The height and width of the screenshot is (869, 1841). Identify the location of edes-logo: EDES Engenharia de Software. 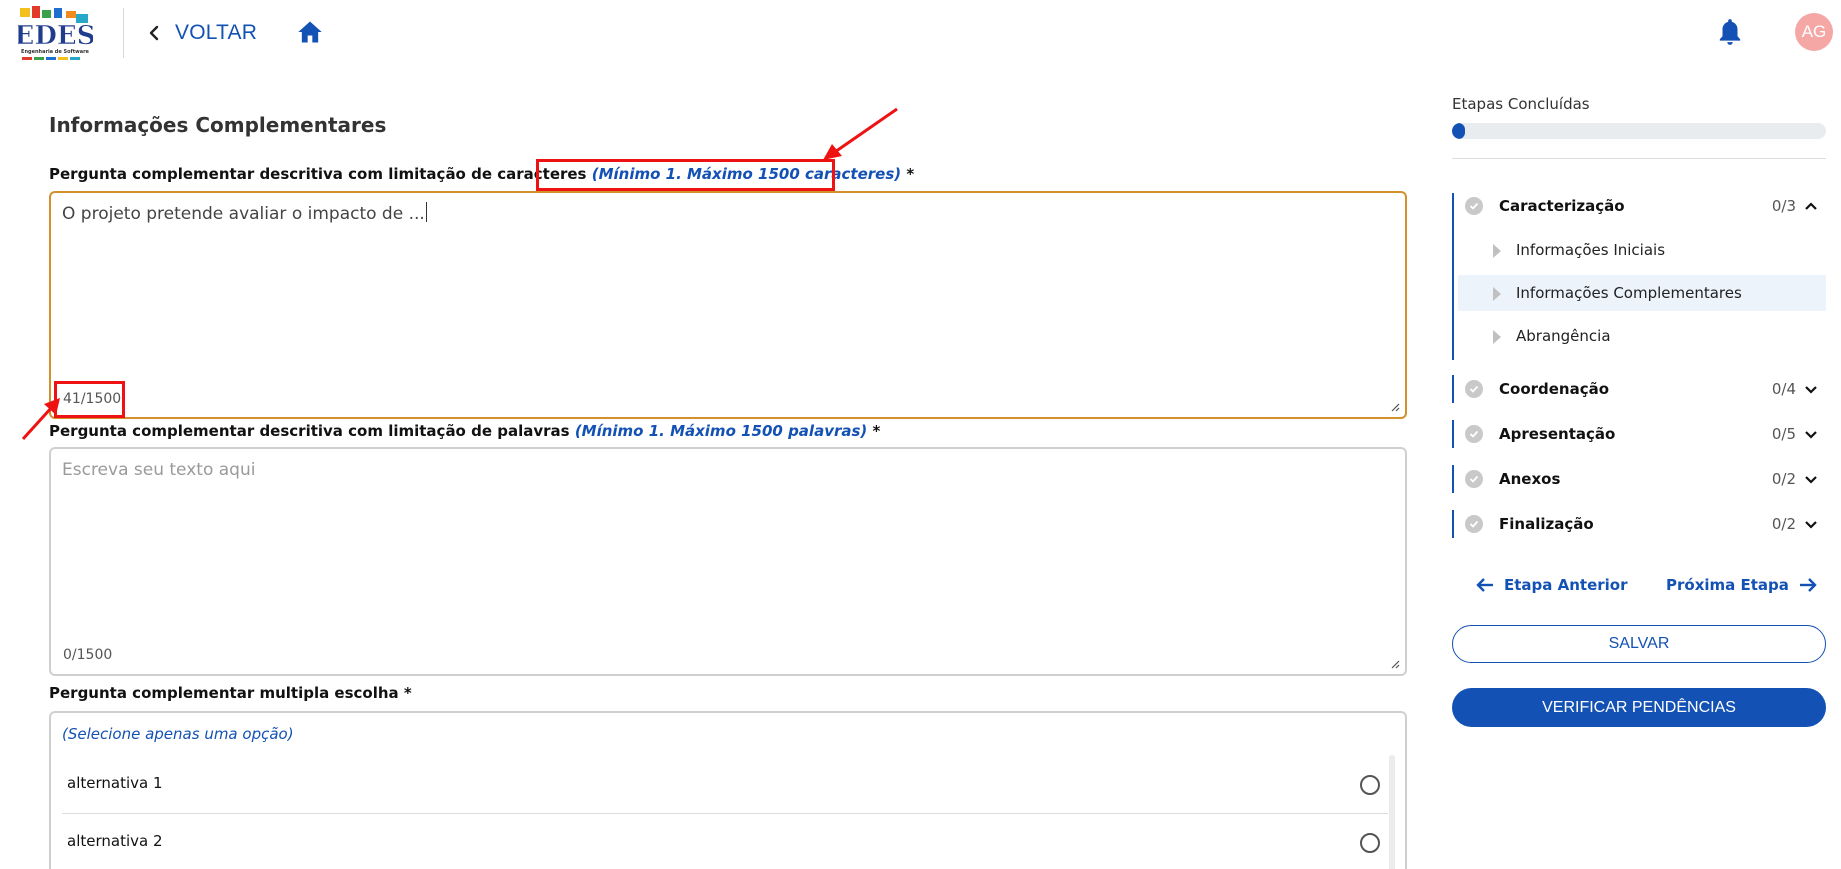
(55, 33).